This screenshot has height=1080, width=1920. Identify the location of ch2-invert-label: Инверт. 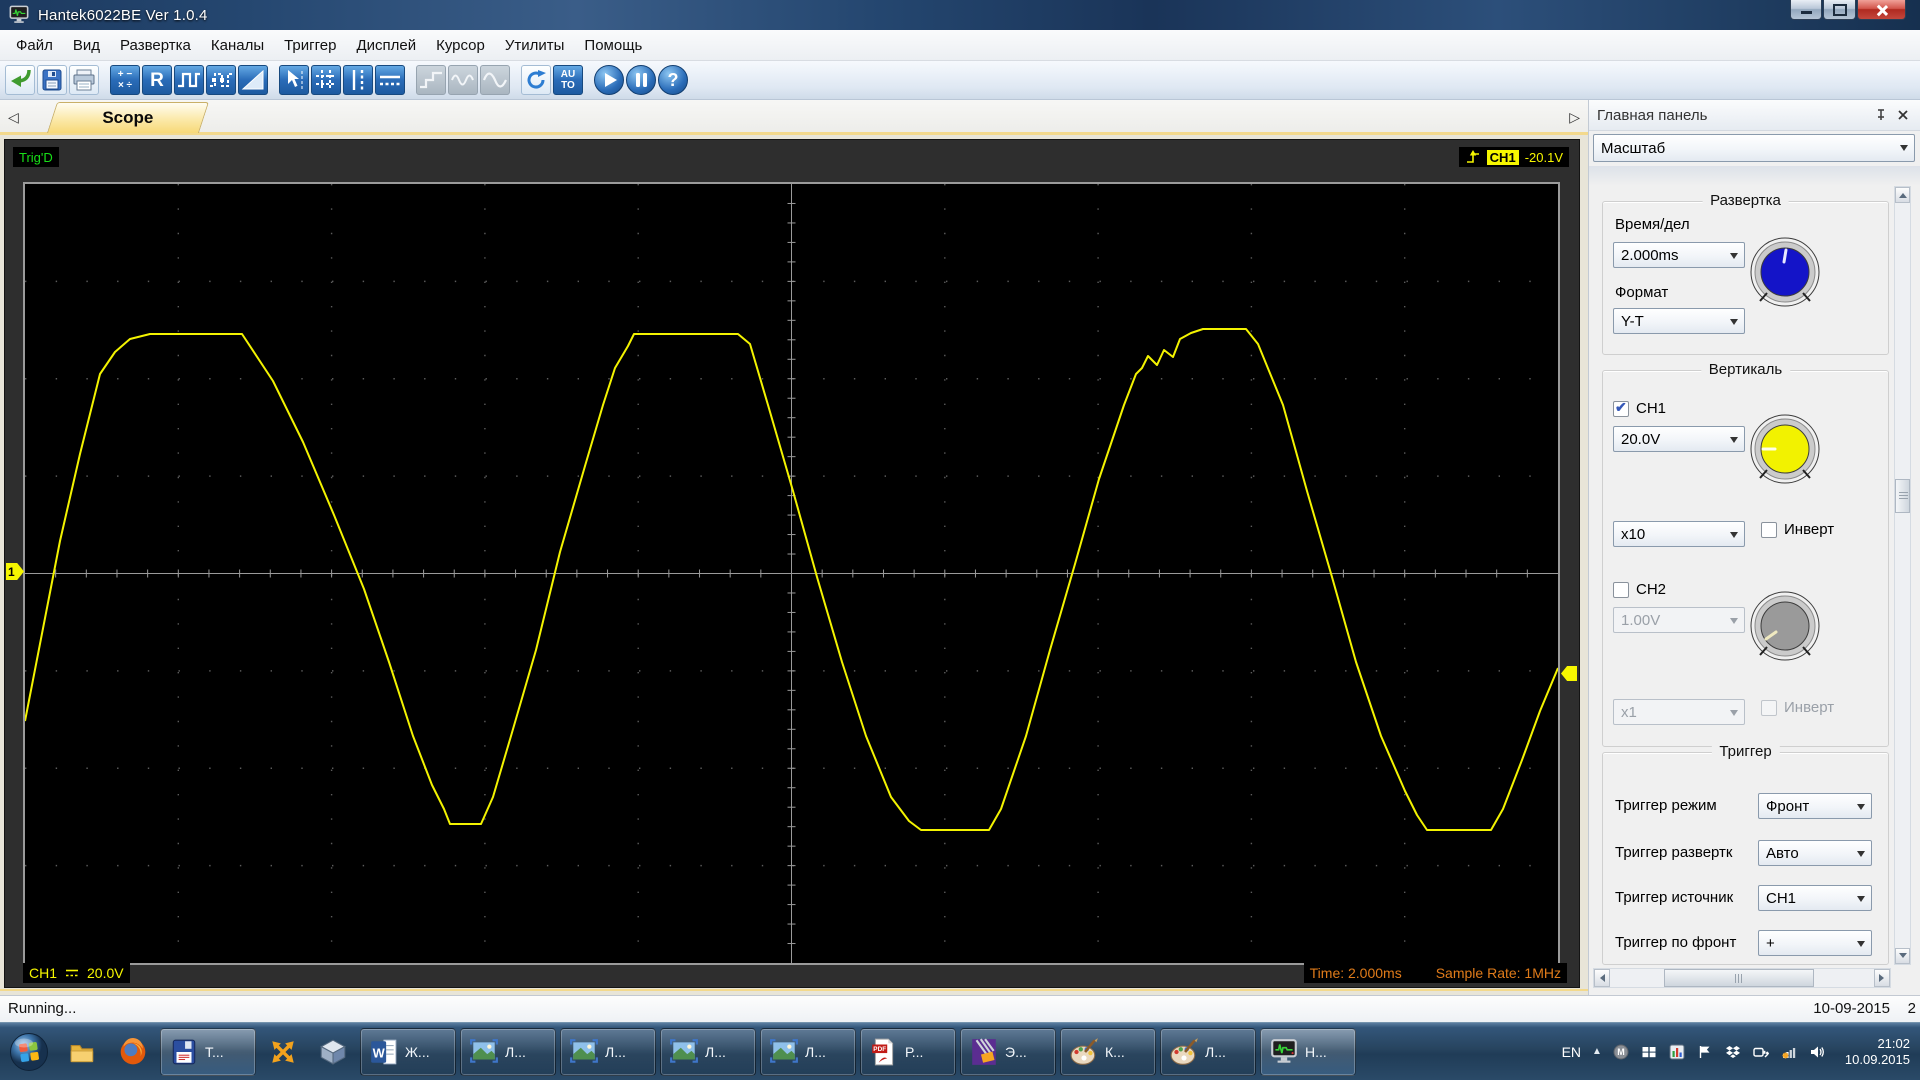
(1809, 707).